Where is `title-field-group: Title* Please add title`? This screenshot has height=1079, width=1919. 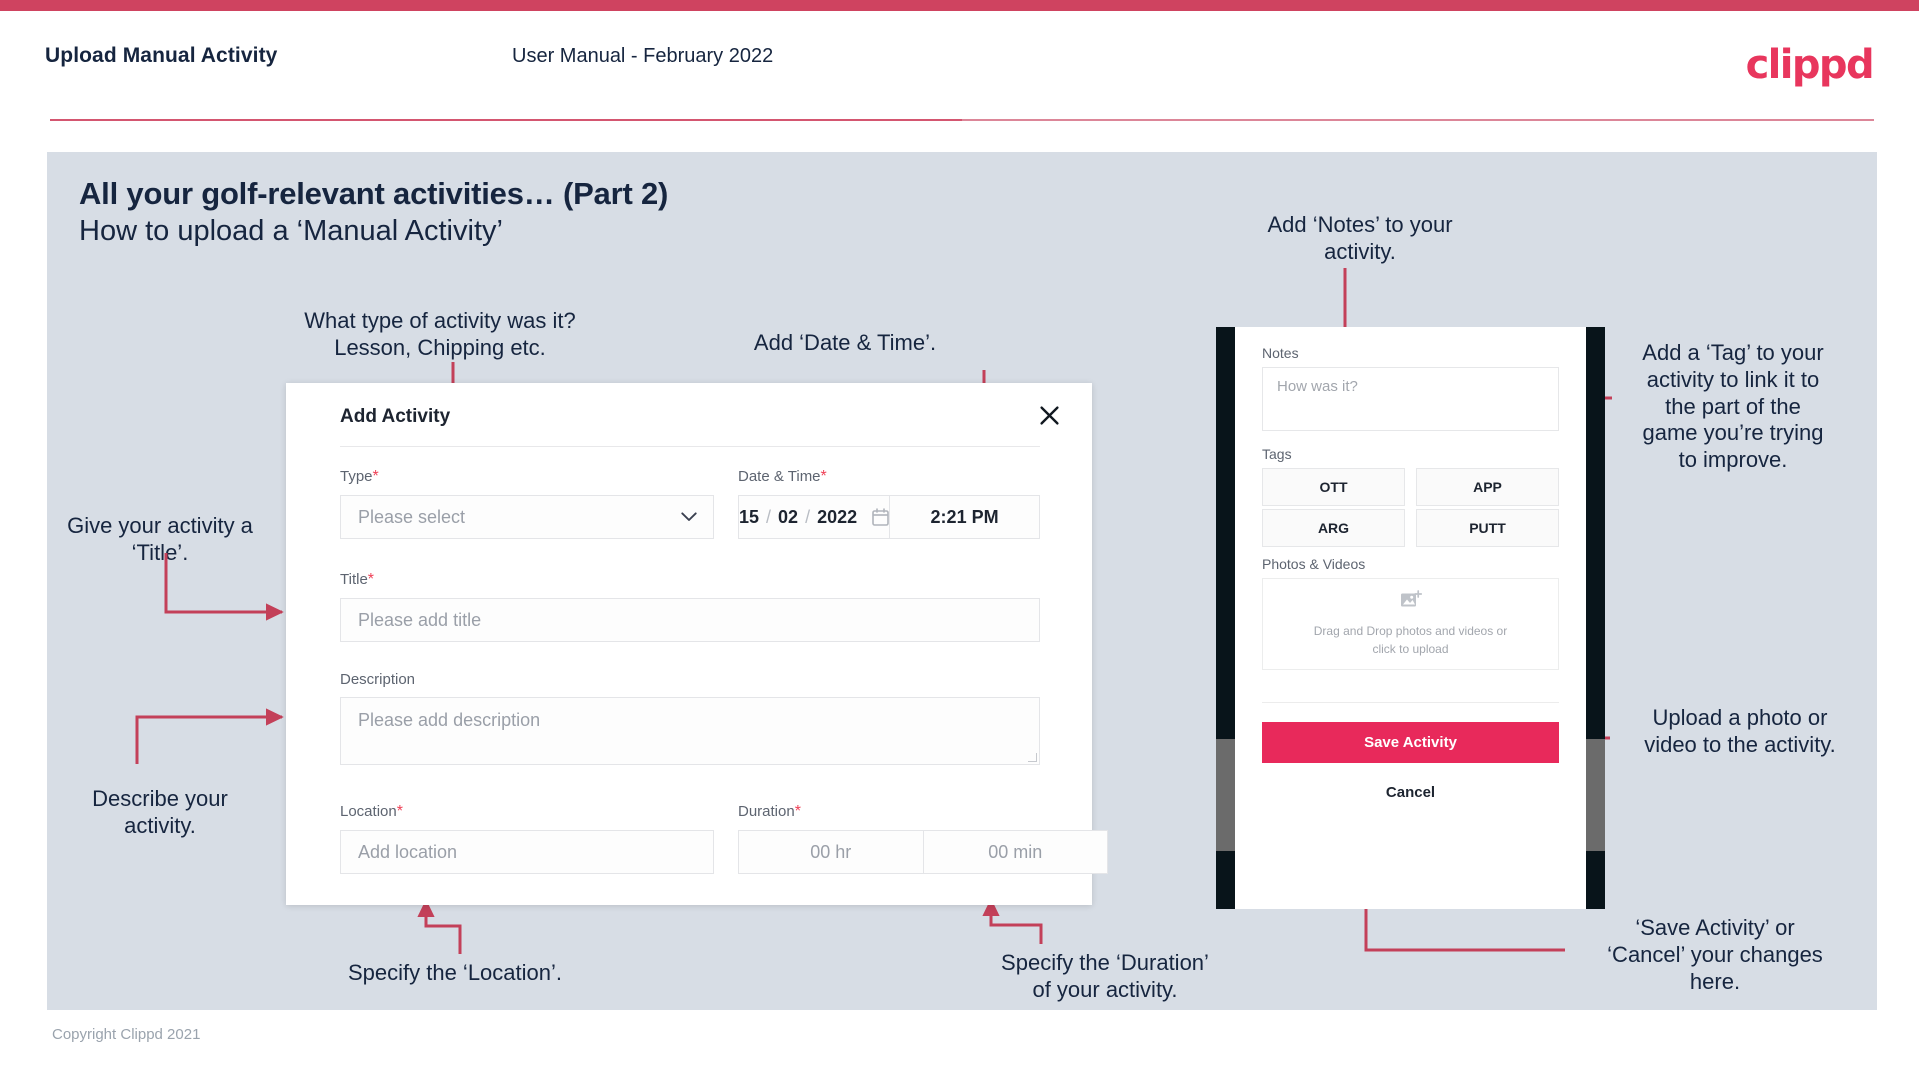
title-field-group: Title* Please add title is located at coordinates (690, 606).